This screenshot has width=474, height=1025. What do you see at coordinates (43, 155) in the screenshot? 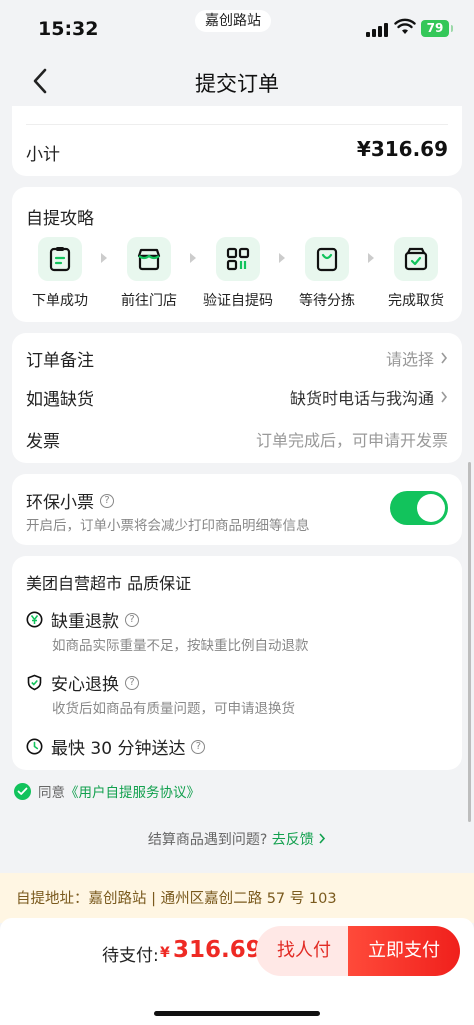
I see `subtotal-label: 小计` at bounding box center [43, 155].